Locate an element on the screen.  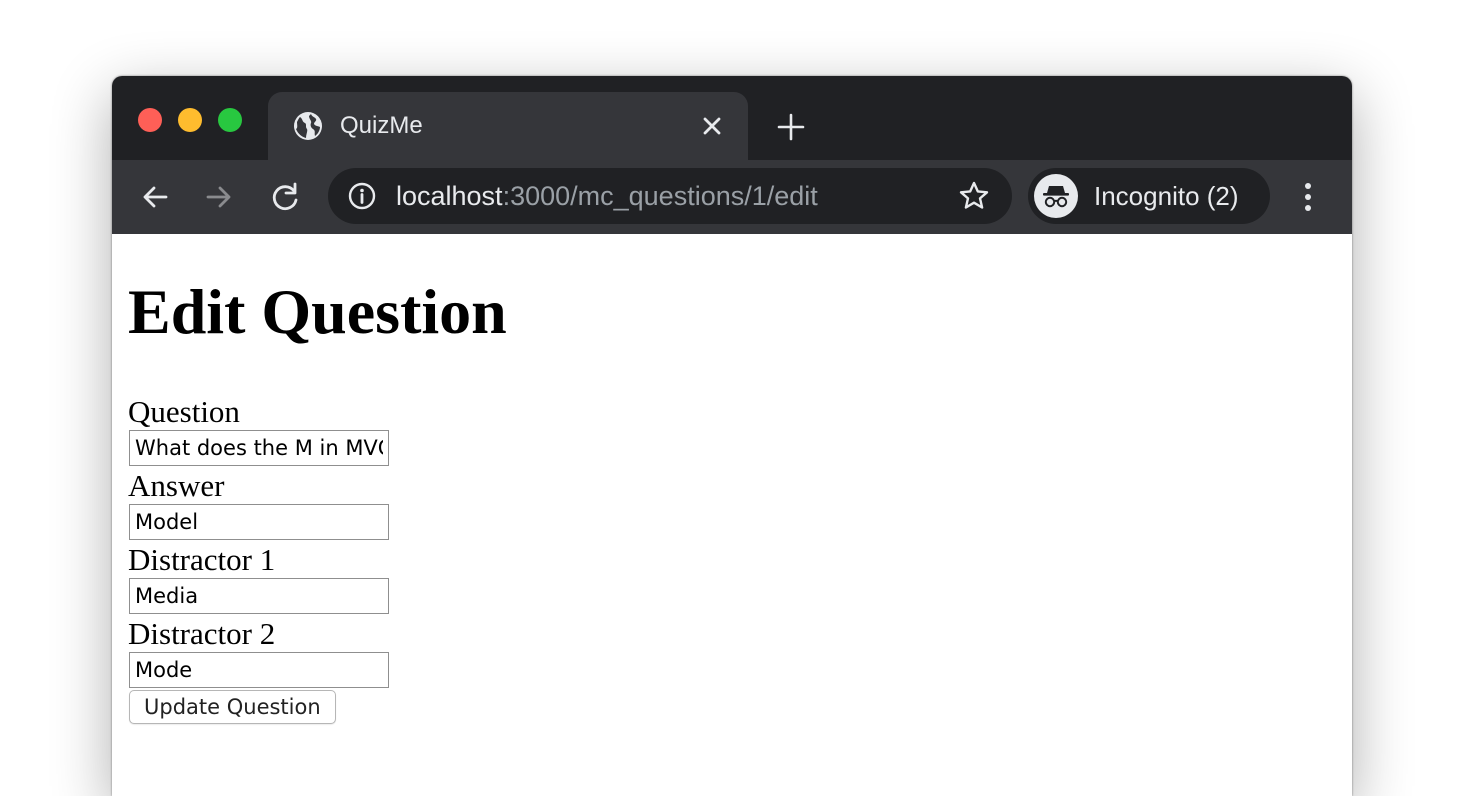
bookmark-star-icon is located at coordinates (974, 196).